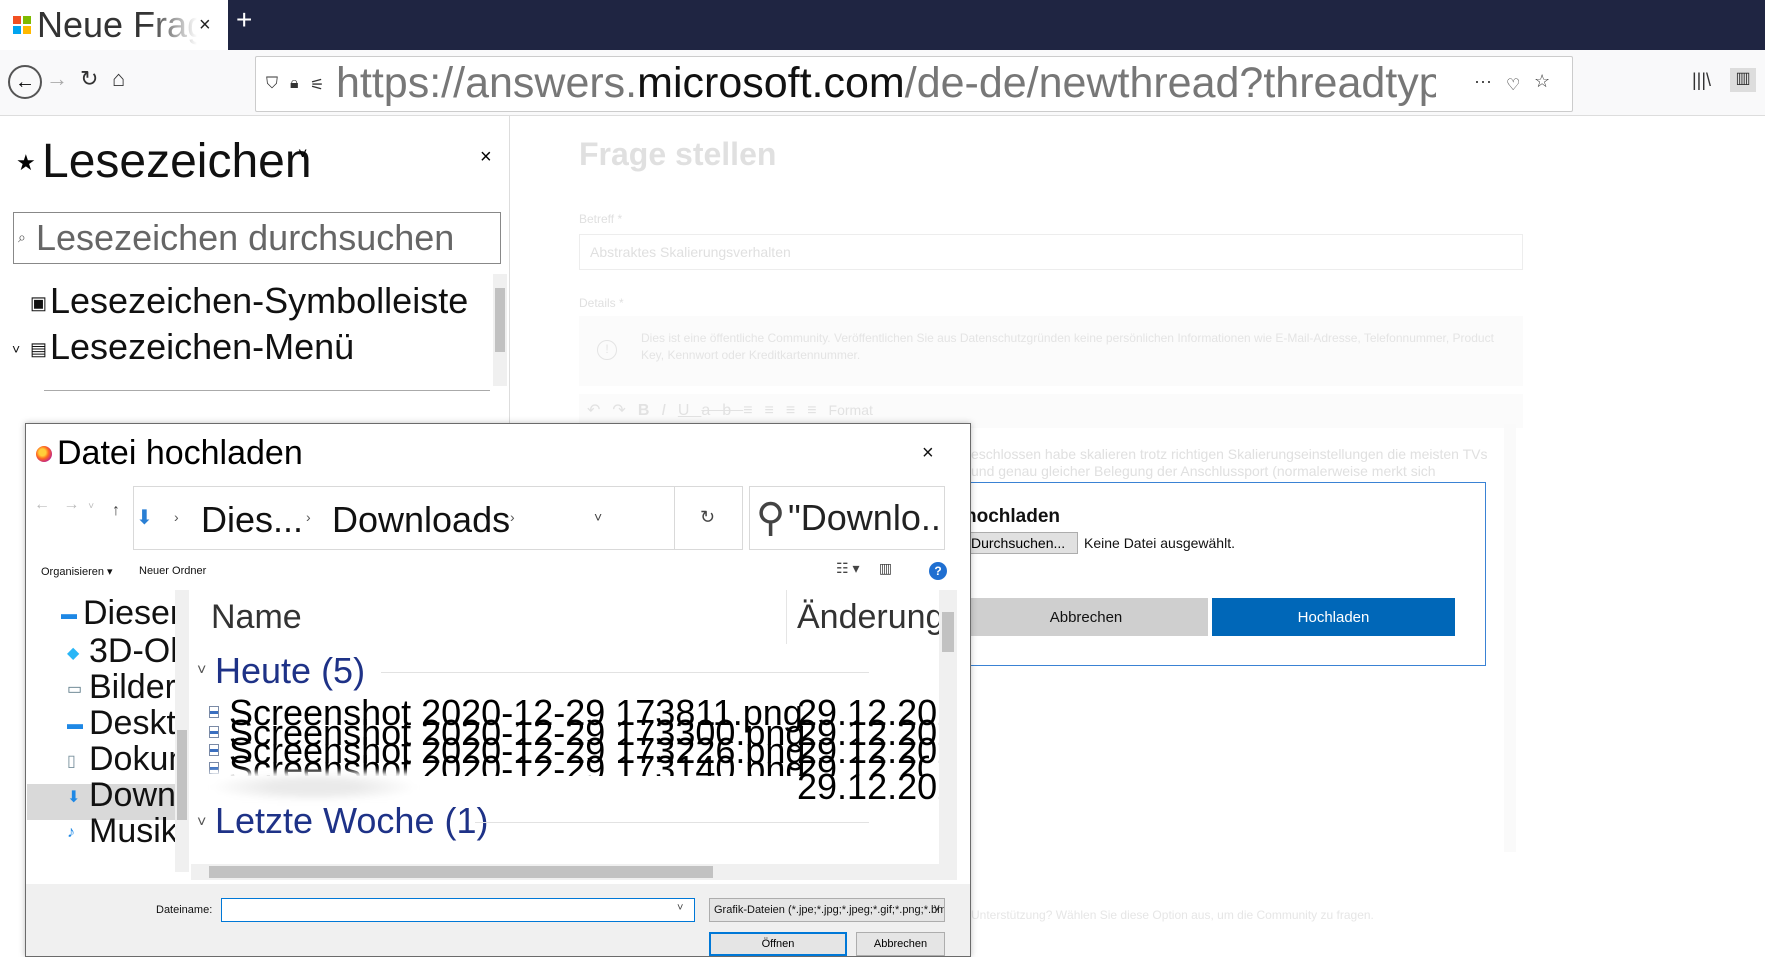 This screenshot has height=957, width=1765. What do you see at coordinates (244, 20) in the screenshot?
I see `new-tab-icon: +` at bounding box center [244, 20].